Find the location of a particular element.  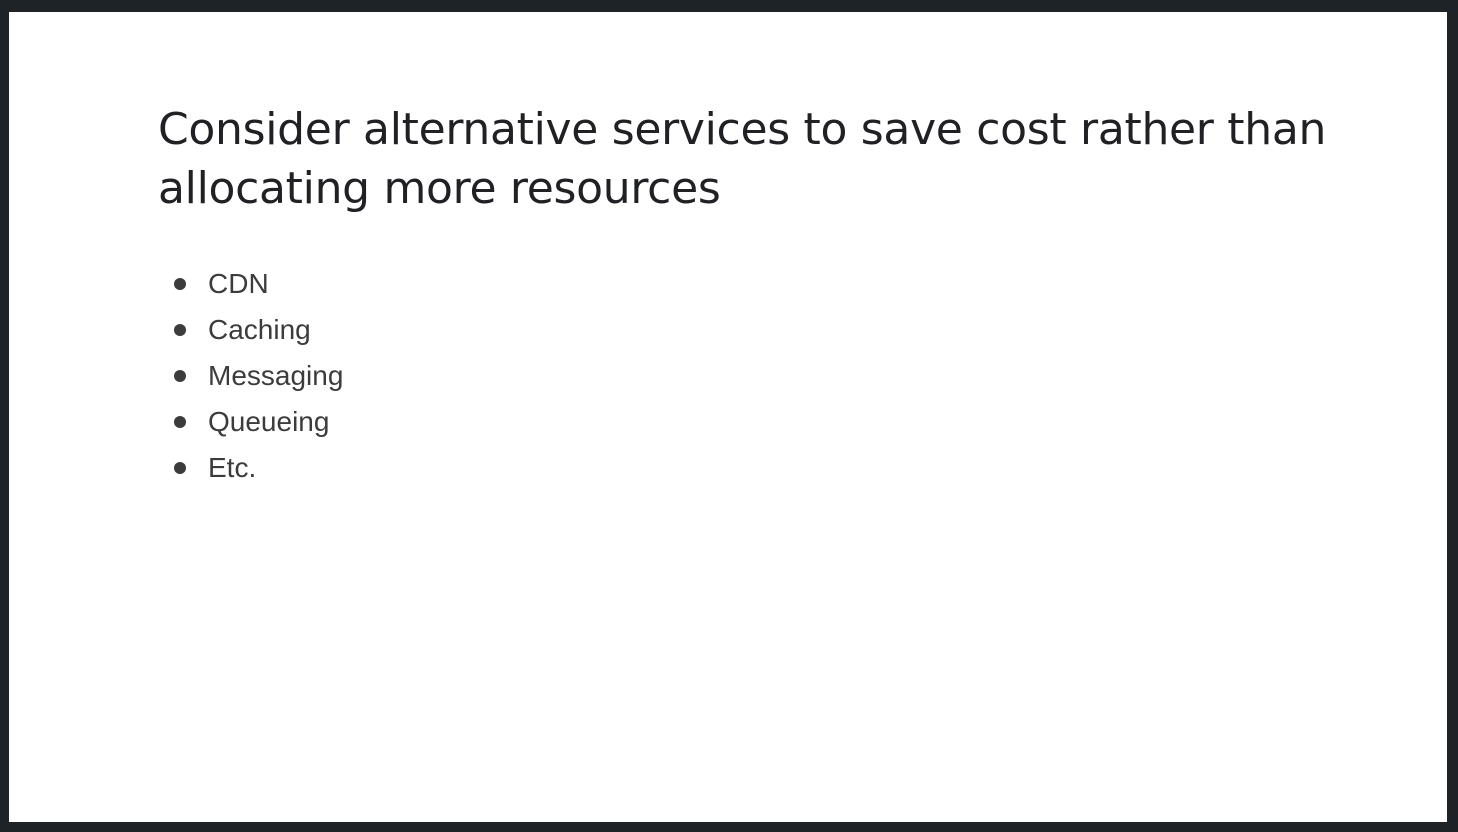

list-item: Caching is located at coordinates (256, 330).